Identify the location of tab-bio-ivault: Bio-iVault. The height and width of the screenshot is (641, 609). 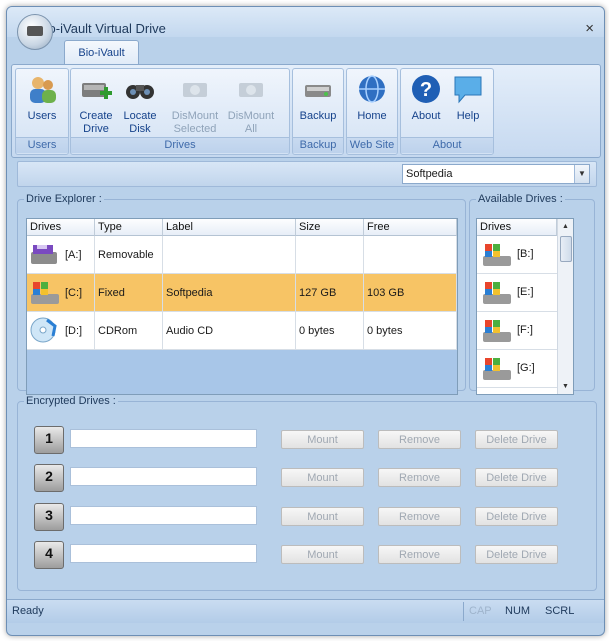
(101, 53).